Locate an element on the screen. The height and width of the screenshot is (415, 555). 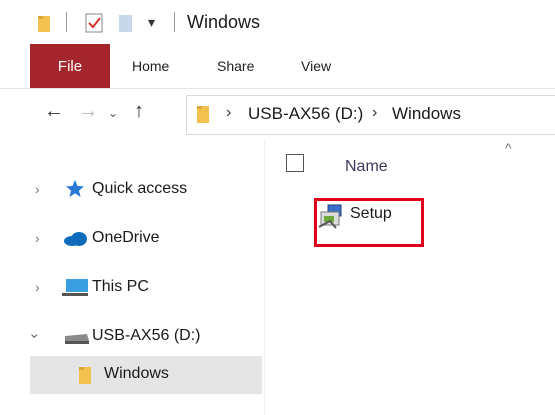
nav-onedrive: › OneDrive is located at coordinates (146, 239).